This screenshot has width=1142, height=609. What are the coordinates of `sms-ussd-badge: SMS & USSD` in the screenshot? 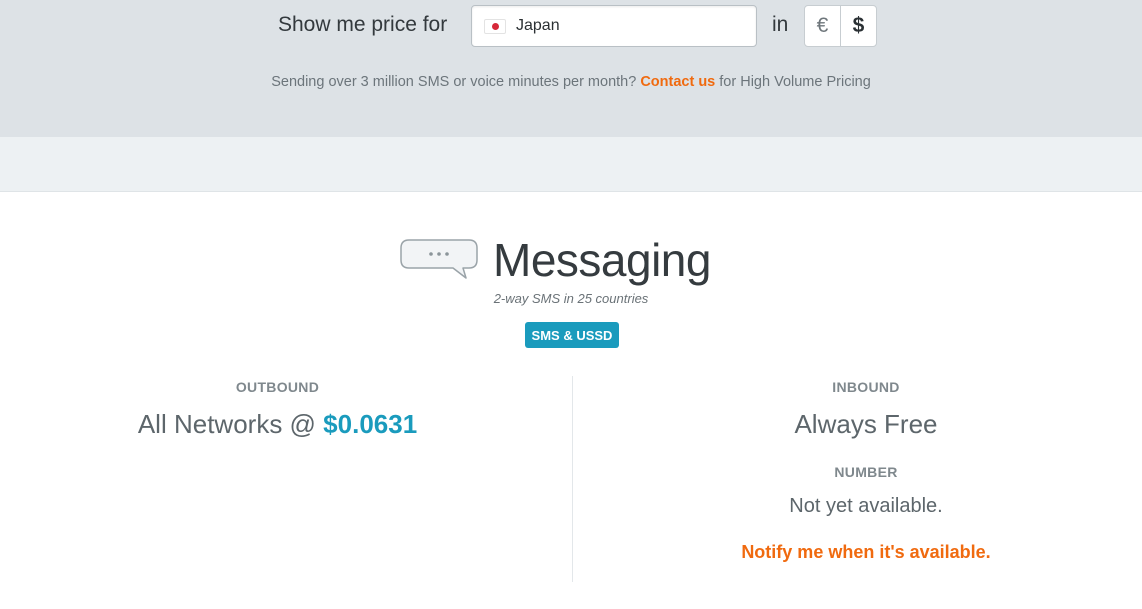 It's located at (572, 335).